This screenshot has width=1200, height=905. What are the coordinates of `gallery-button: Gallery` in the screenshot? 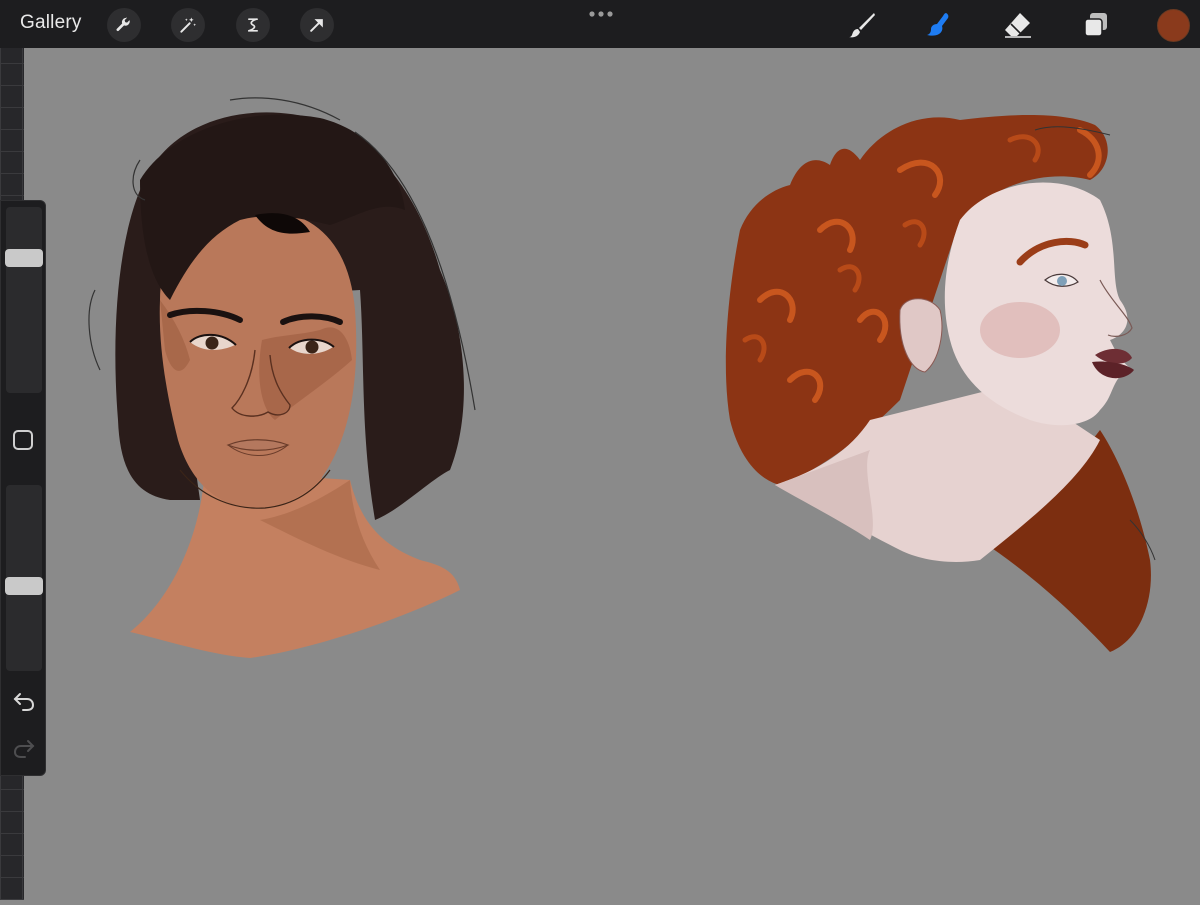 It's located at (51, 23).